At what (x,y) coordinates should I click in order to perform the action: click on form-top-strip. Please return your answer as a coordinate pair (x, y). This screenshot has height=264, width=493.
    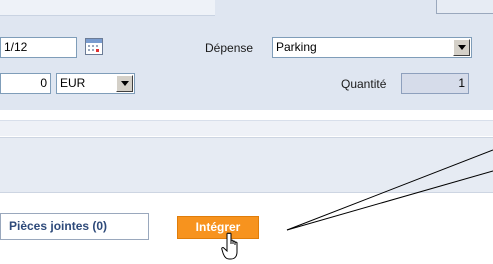
    Looking at the image, I should click on (107, 8).